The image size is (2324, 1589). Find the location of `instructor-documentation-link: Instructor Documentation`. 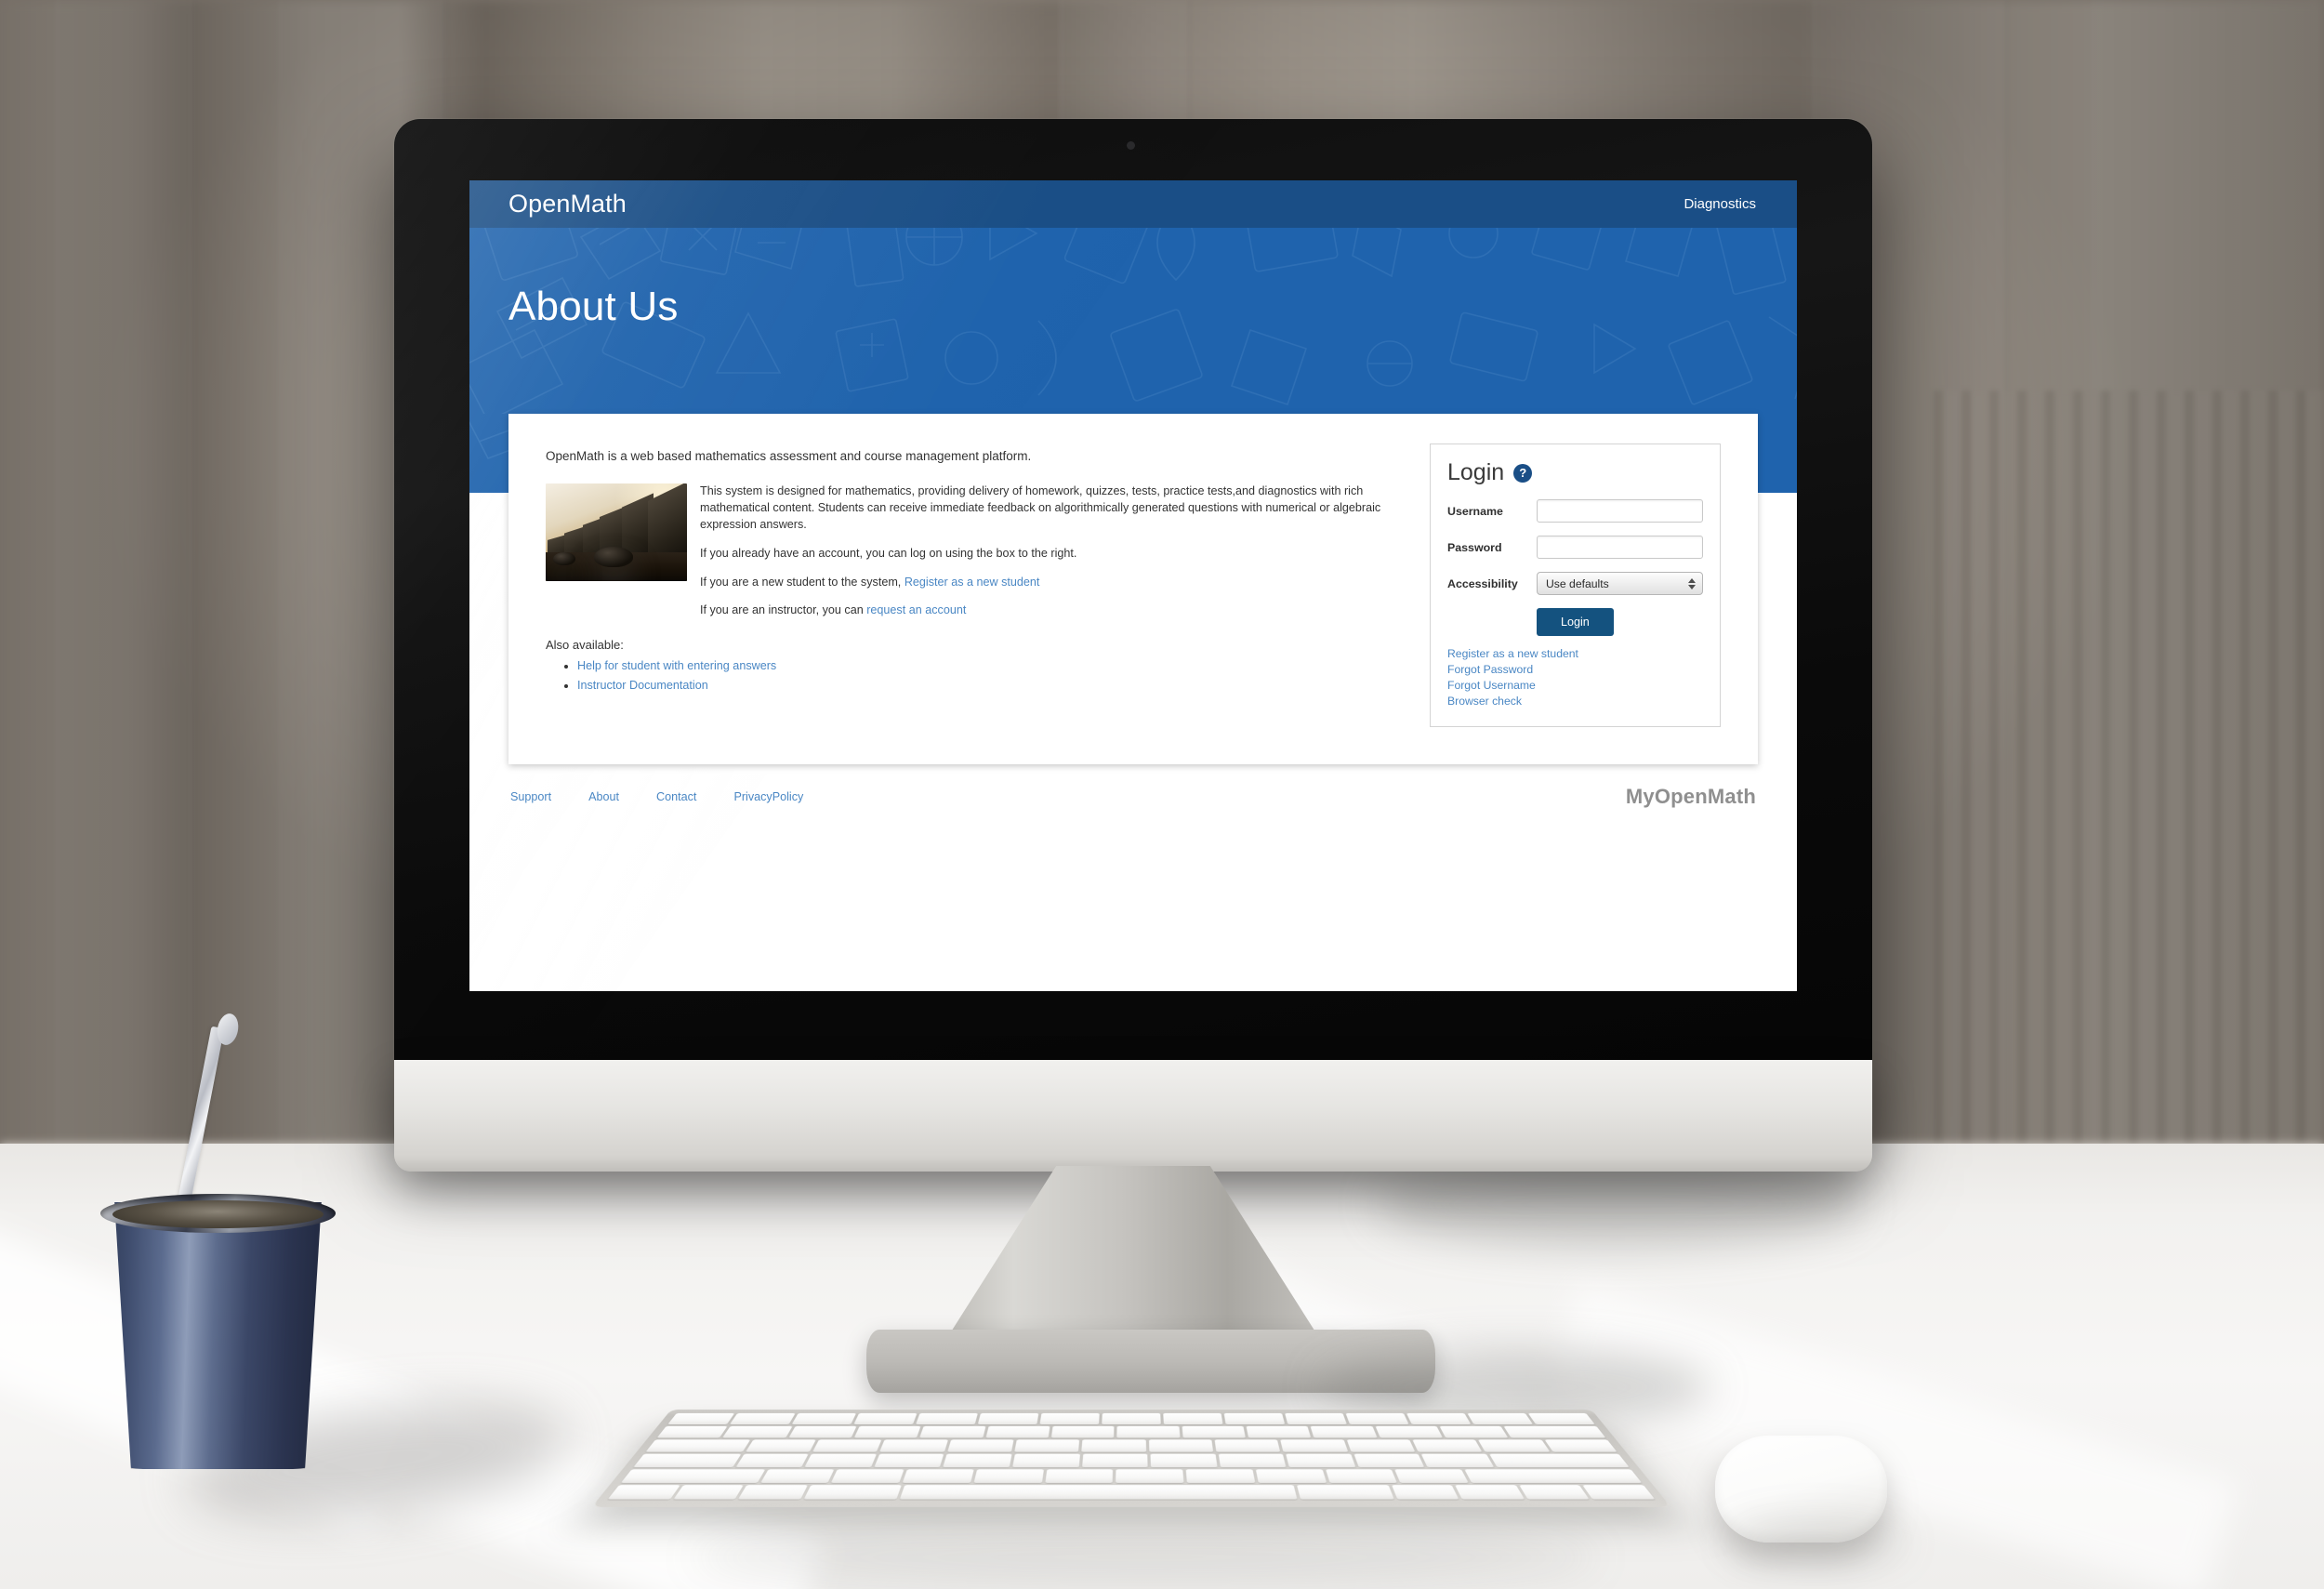

instructor-documentation-link: Instructor Documentation is located at coordinates (642, 685).